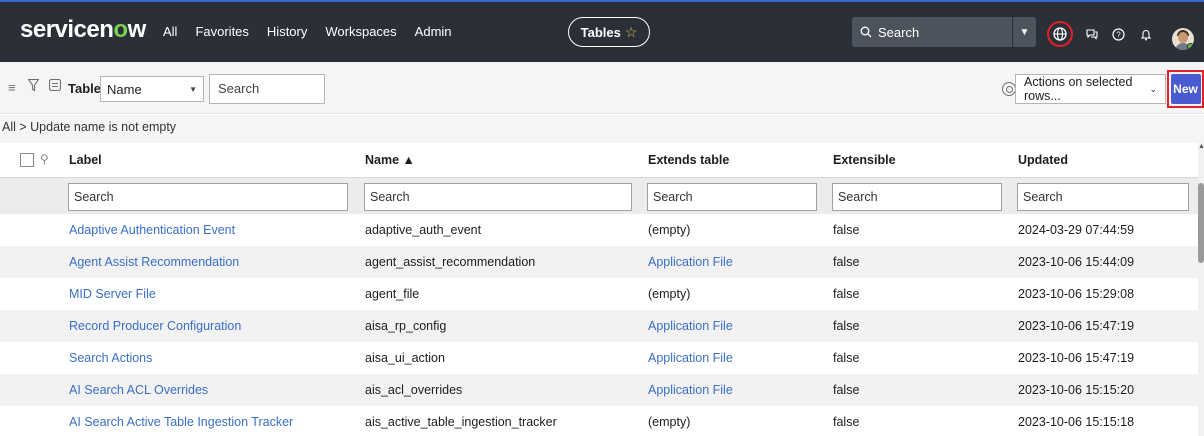 Image resolution: width=1204 pixels, height=436 pixels. Describe the element at coordinates (917, 197) in the screenshot. I see `extensible-search-input: Search` at that location.